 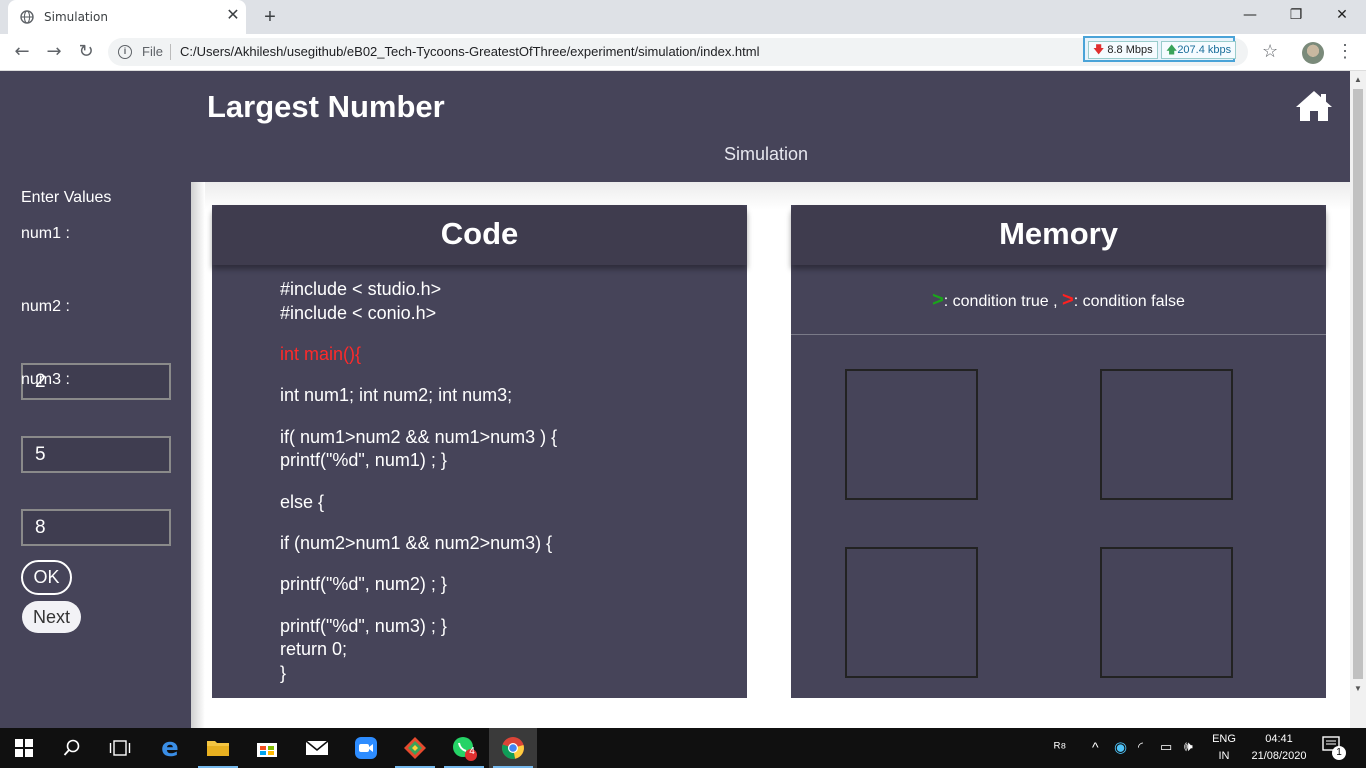 I want to click on browser-tab-strip: Simulation ✕ + — ❐ ✕, so click(x=683, y=17).